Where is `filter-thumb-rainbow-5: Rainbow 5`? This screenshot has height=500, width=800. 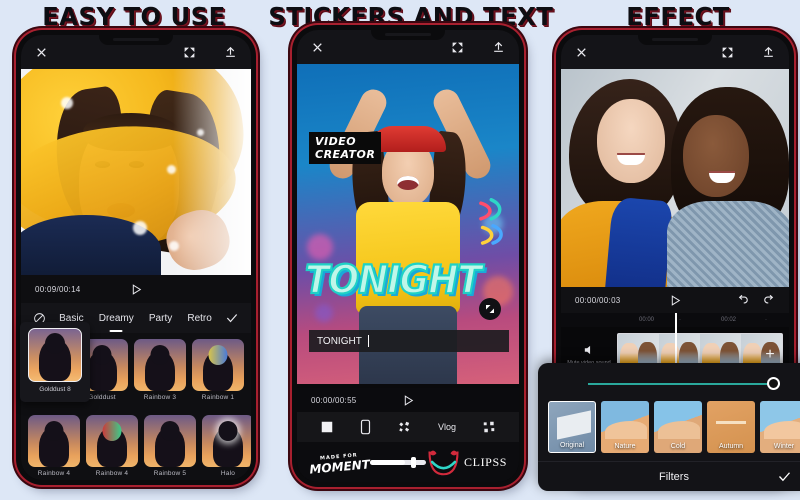 filter-thumb-rainbow-5: Rainbow 5 is located at coordinates (170, 446).